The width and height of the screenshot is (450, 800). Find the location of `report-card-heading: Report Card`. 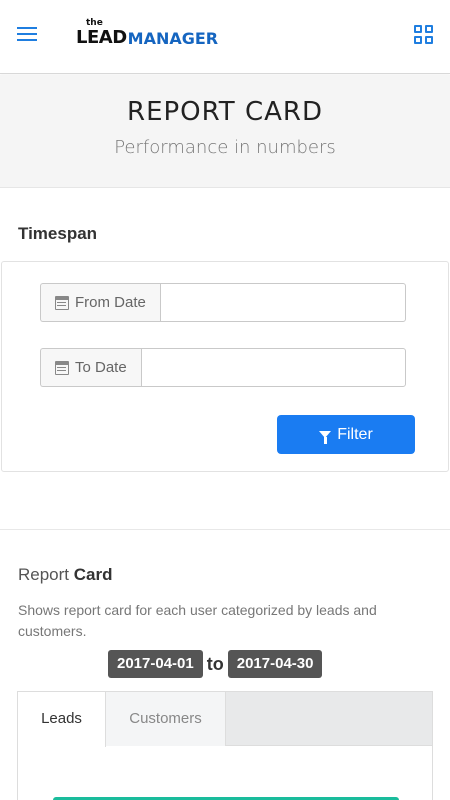

report-card-heading: Report Card is located at coordinates (65, 575).